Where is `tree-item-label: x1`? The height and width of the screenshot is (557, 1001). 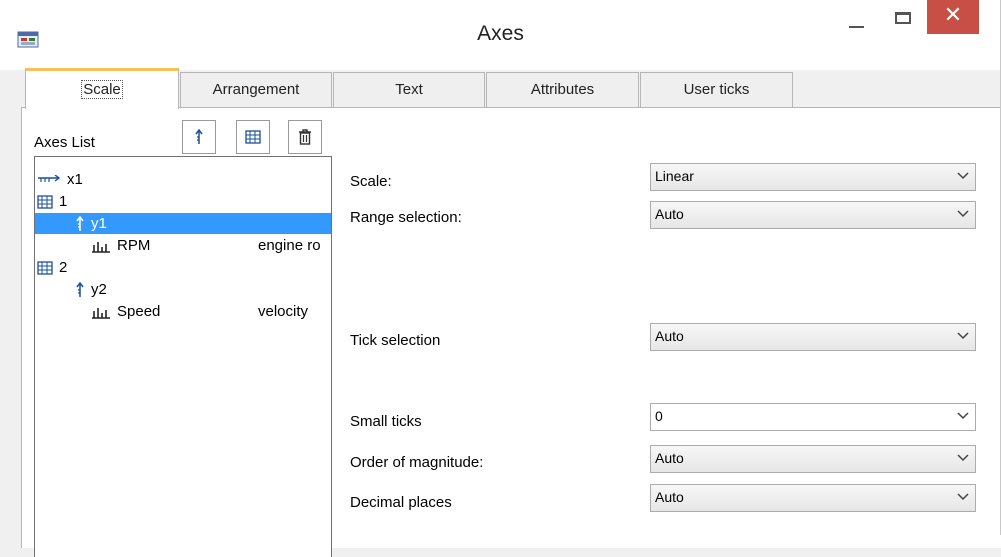
tree-item-label: x1 is located at coordinates (75, 179).